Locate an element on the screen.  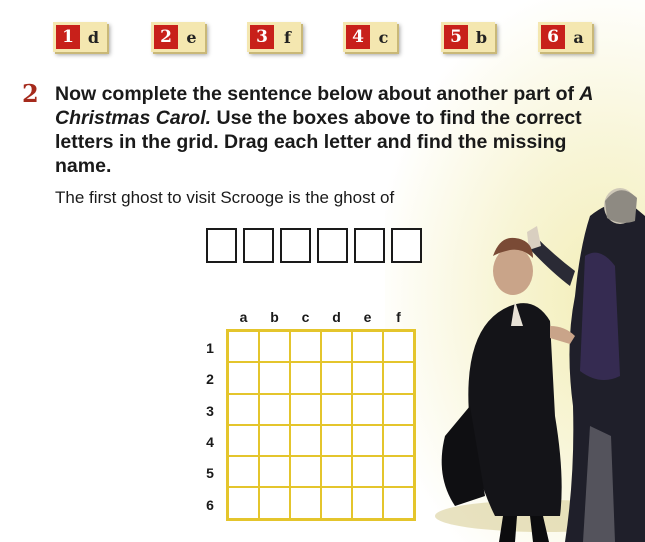
grid-column-header: c is located at coordinates (305, 317).